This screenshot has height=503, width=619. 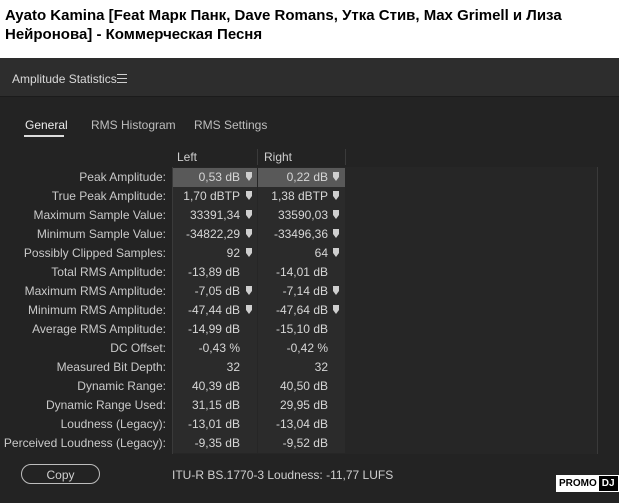 What do you see at coordinates (187, 157) in the screenshot?
I see `column-header-left: Left` at bounding box center [187, 157].